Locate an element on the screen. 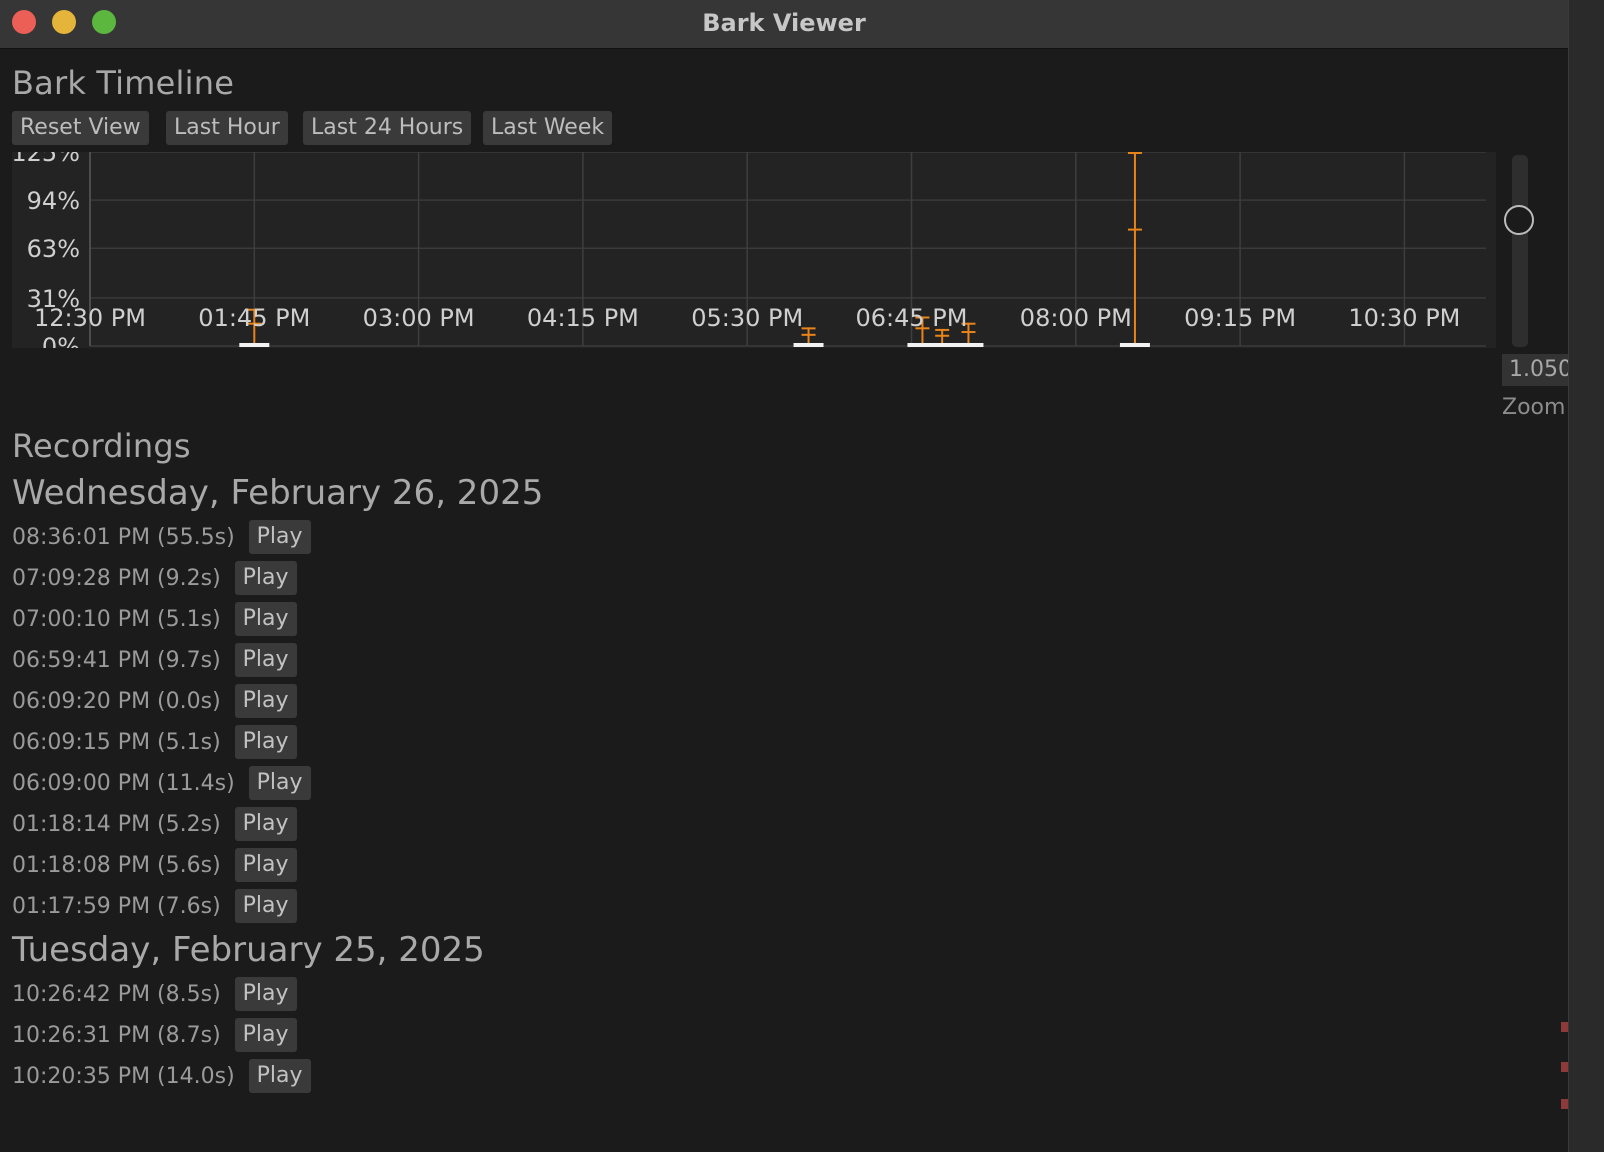 Image resolution: width=1604 pixels, height=1152 pixels. last-hour-button: Last Hour is located at coordinates (227, 128).